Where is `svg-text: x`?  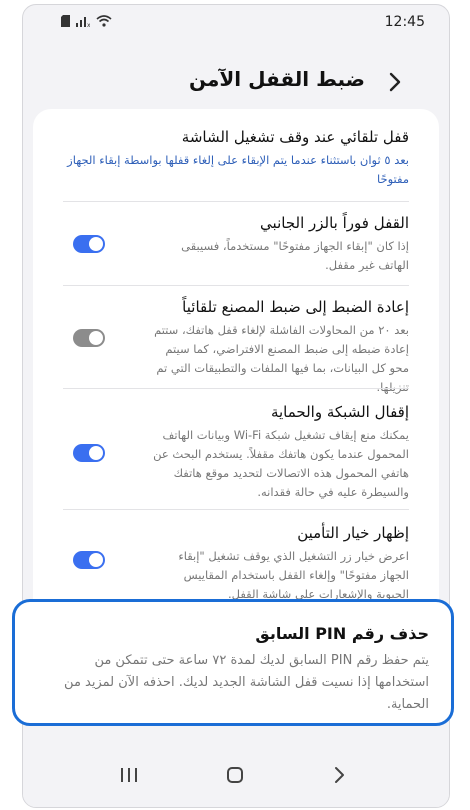
svg-text: x is located at coordinates (88, 24).